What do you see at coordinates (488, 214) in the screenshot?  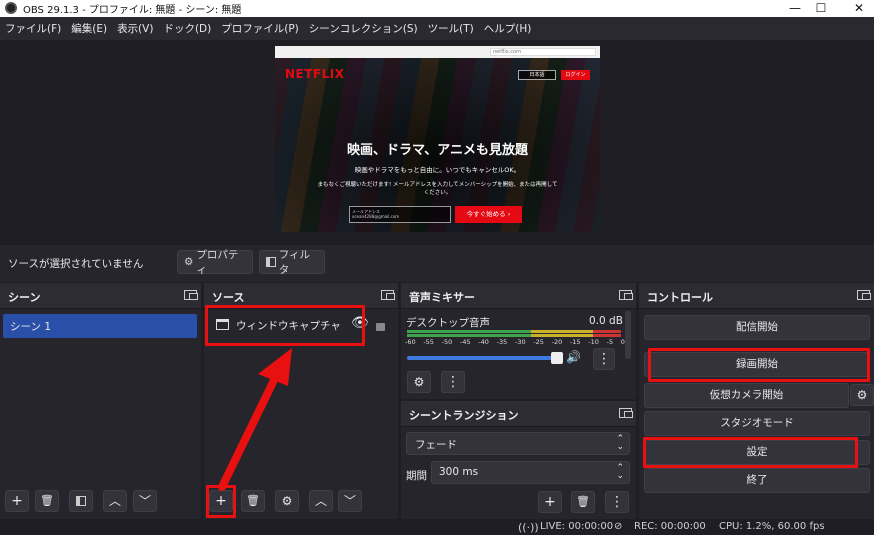 I see `get-started-button: 今すぐ始める ›` at bounding box center [488, 214].